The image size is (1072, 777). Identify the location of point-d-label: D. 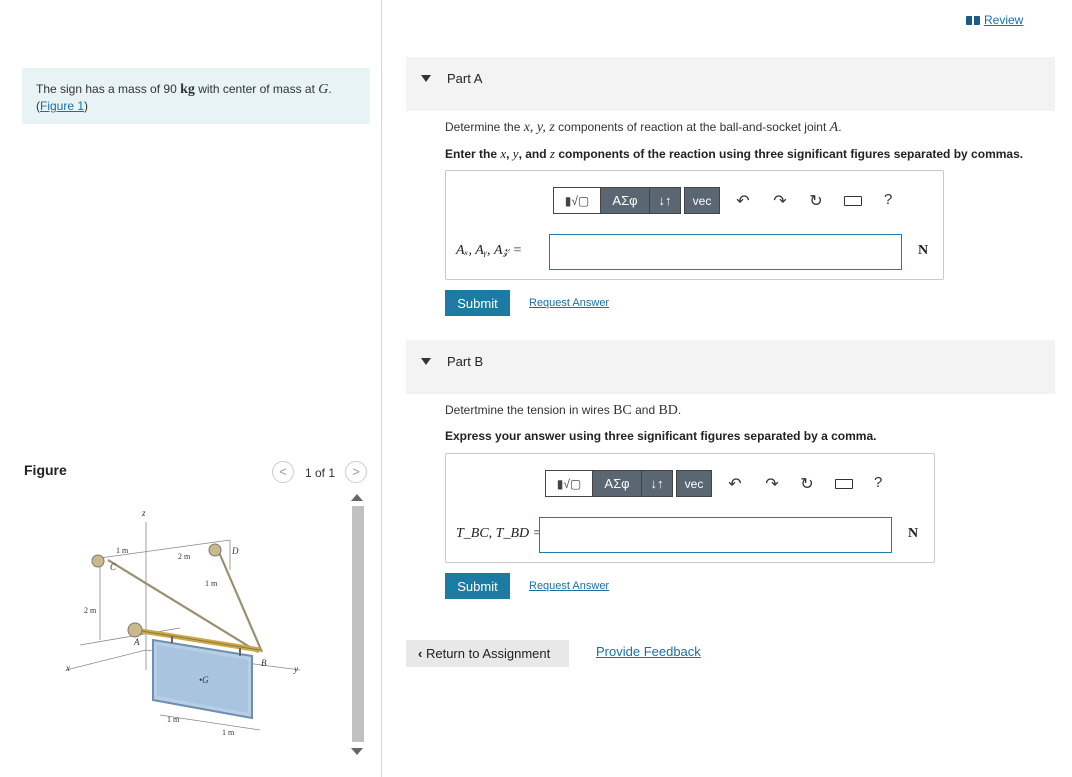
(235, 551).